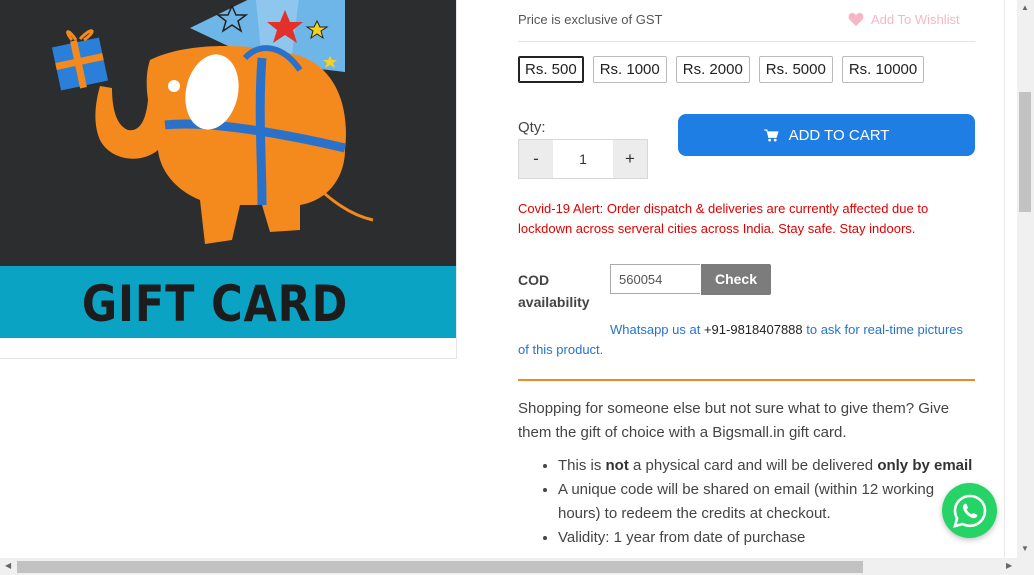 The width and height of the screenshot is (1034, 575). Describe the element at coordinates (228, 348) in the screenshot. I see `image-bottom-spacer` at that location.